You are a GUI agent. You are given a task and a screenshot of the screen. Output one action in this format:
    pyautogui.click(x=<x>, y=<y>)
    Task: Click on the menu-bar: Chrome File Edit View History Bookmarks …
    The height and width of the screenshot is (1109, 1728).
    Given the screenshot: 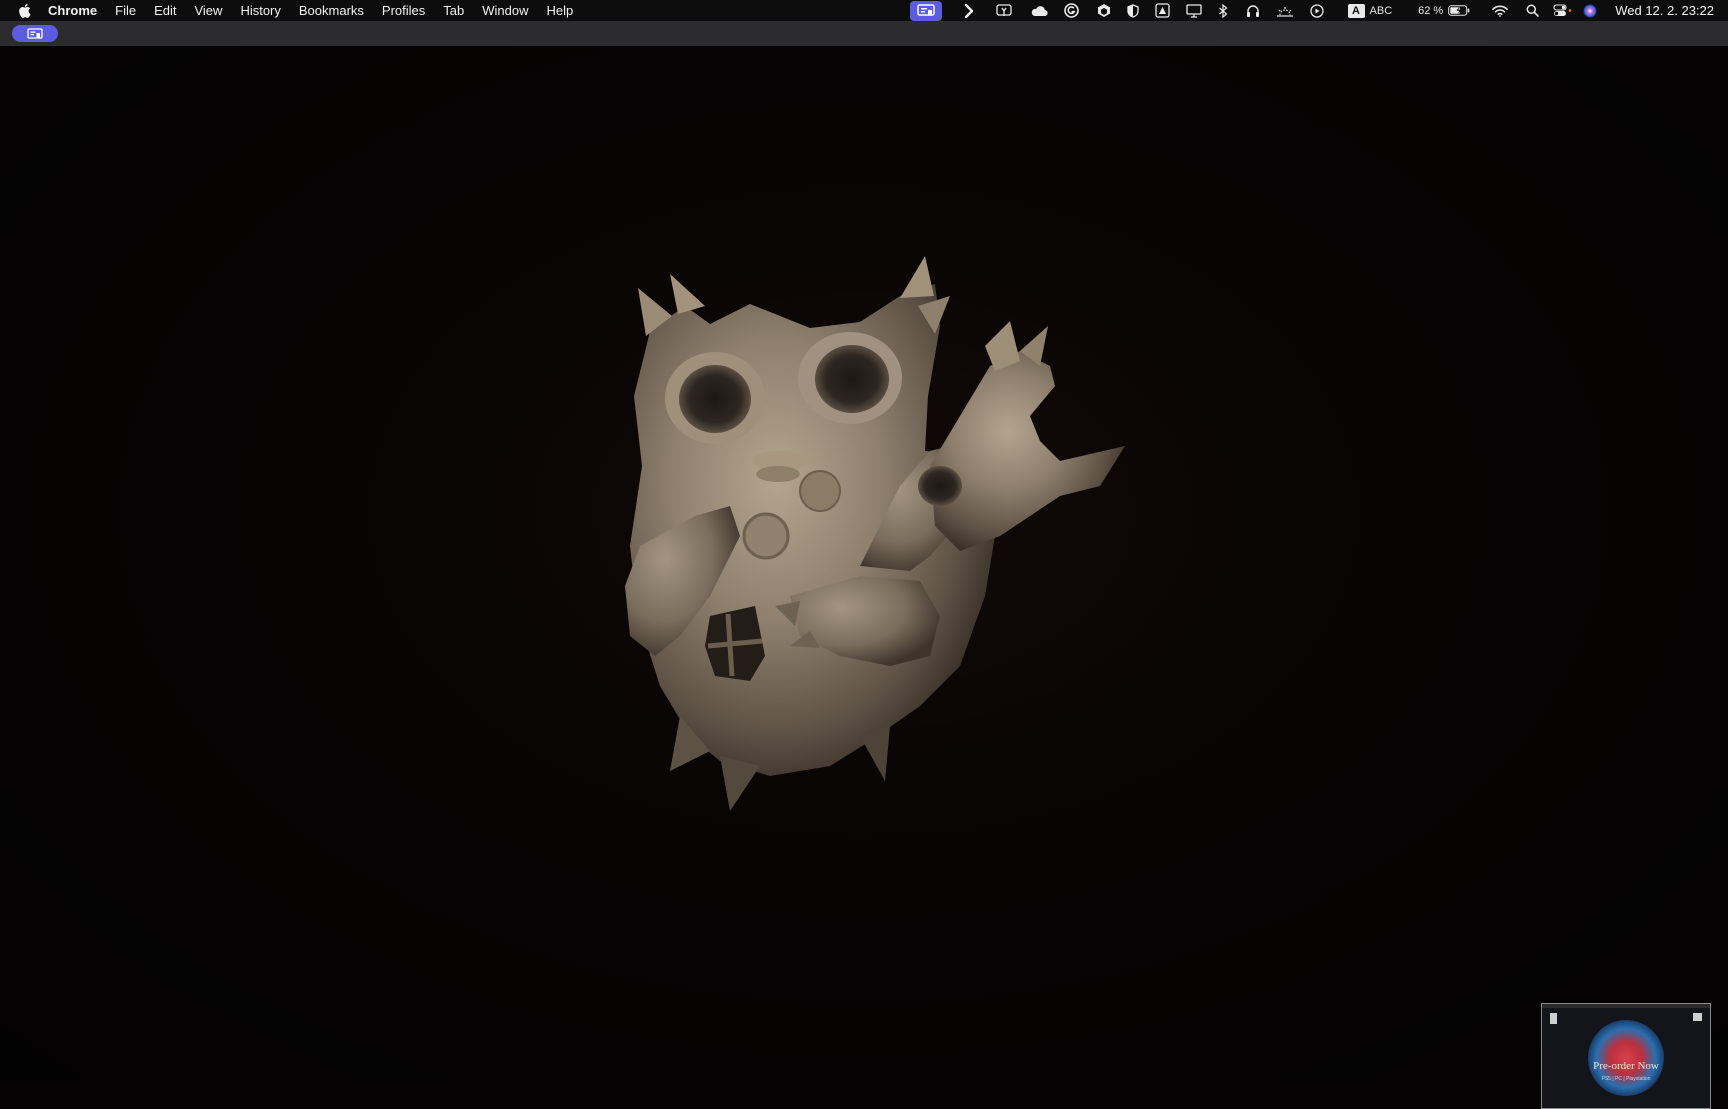 What is the action you would take?
    pyautogui.click(x=864, y=10)
    